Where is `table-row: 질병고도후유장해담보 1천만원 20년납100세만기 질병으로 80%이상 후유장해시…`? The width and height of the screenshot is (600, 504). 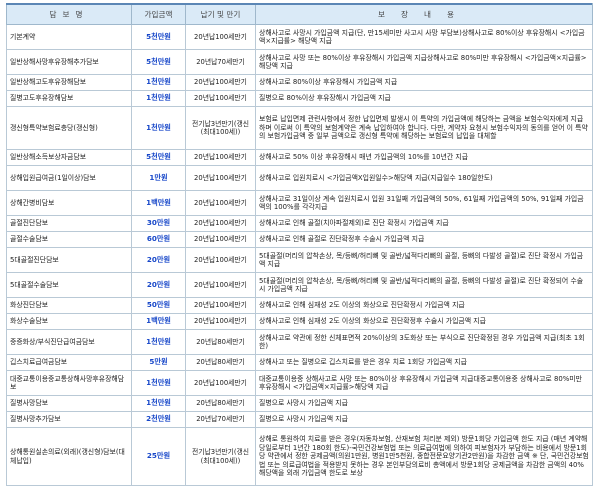
table-row: 질병고도후유장해담보 1천만원 20년납100세만기 질병으로 80%이상 후유장해시… is located at coordinates (299, 98).